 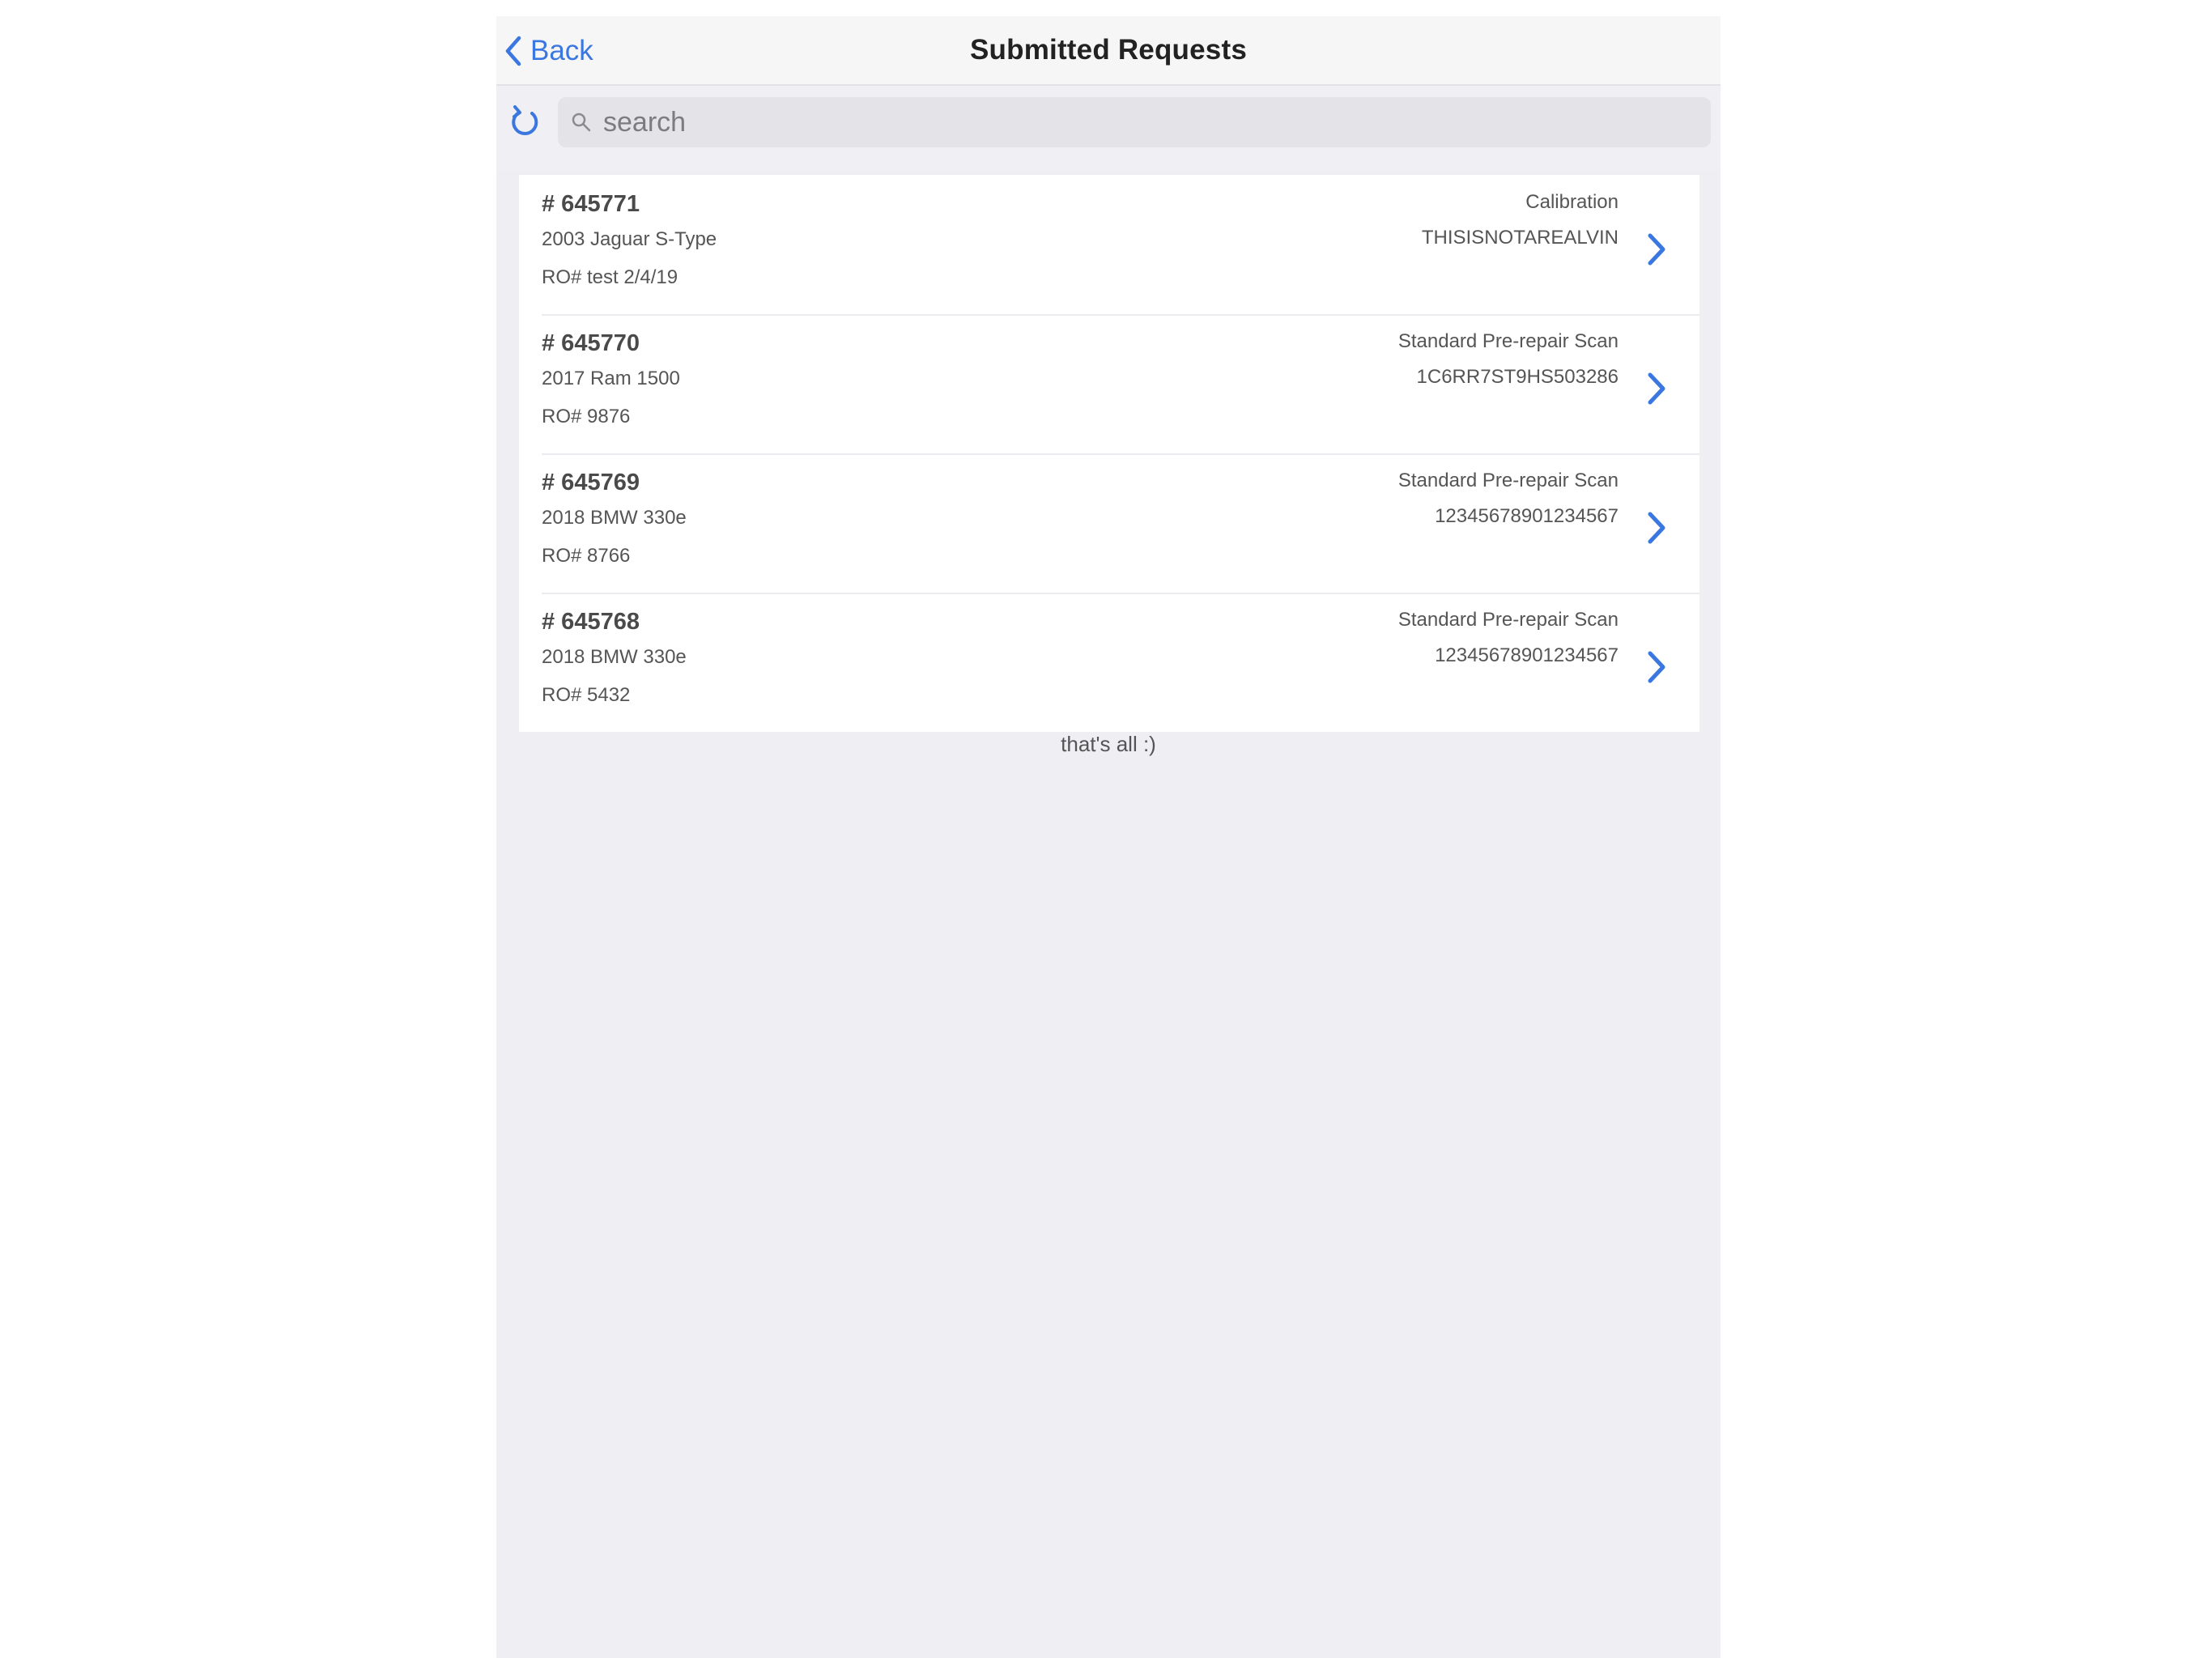 What do you see at coordinates (591, 343) in the screenshot?
I see `request-id: # 645770` at bounding box center [591, 343].